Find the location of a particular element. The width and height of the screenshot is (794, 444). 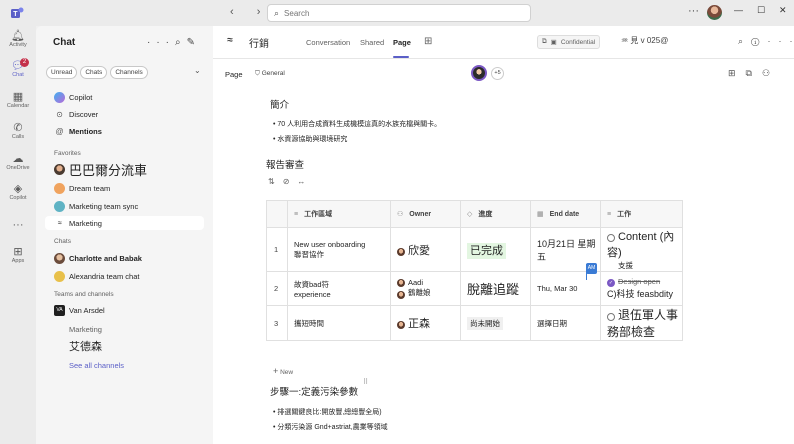

more-collaborators-badge: +5 is located at coordinates (497, 73).